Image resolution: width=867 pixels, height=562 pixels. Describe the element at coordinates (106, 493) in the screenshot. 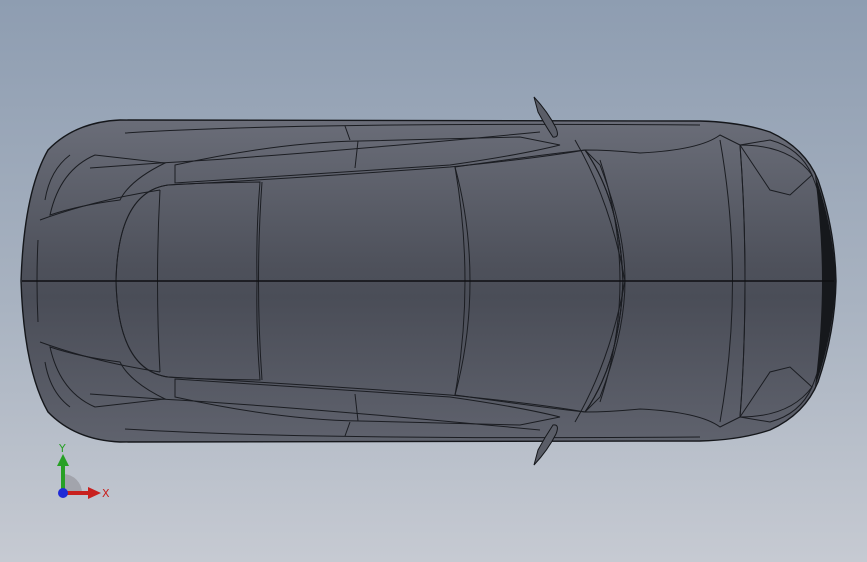

I see `x-axis-label: X` at that location.